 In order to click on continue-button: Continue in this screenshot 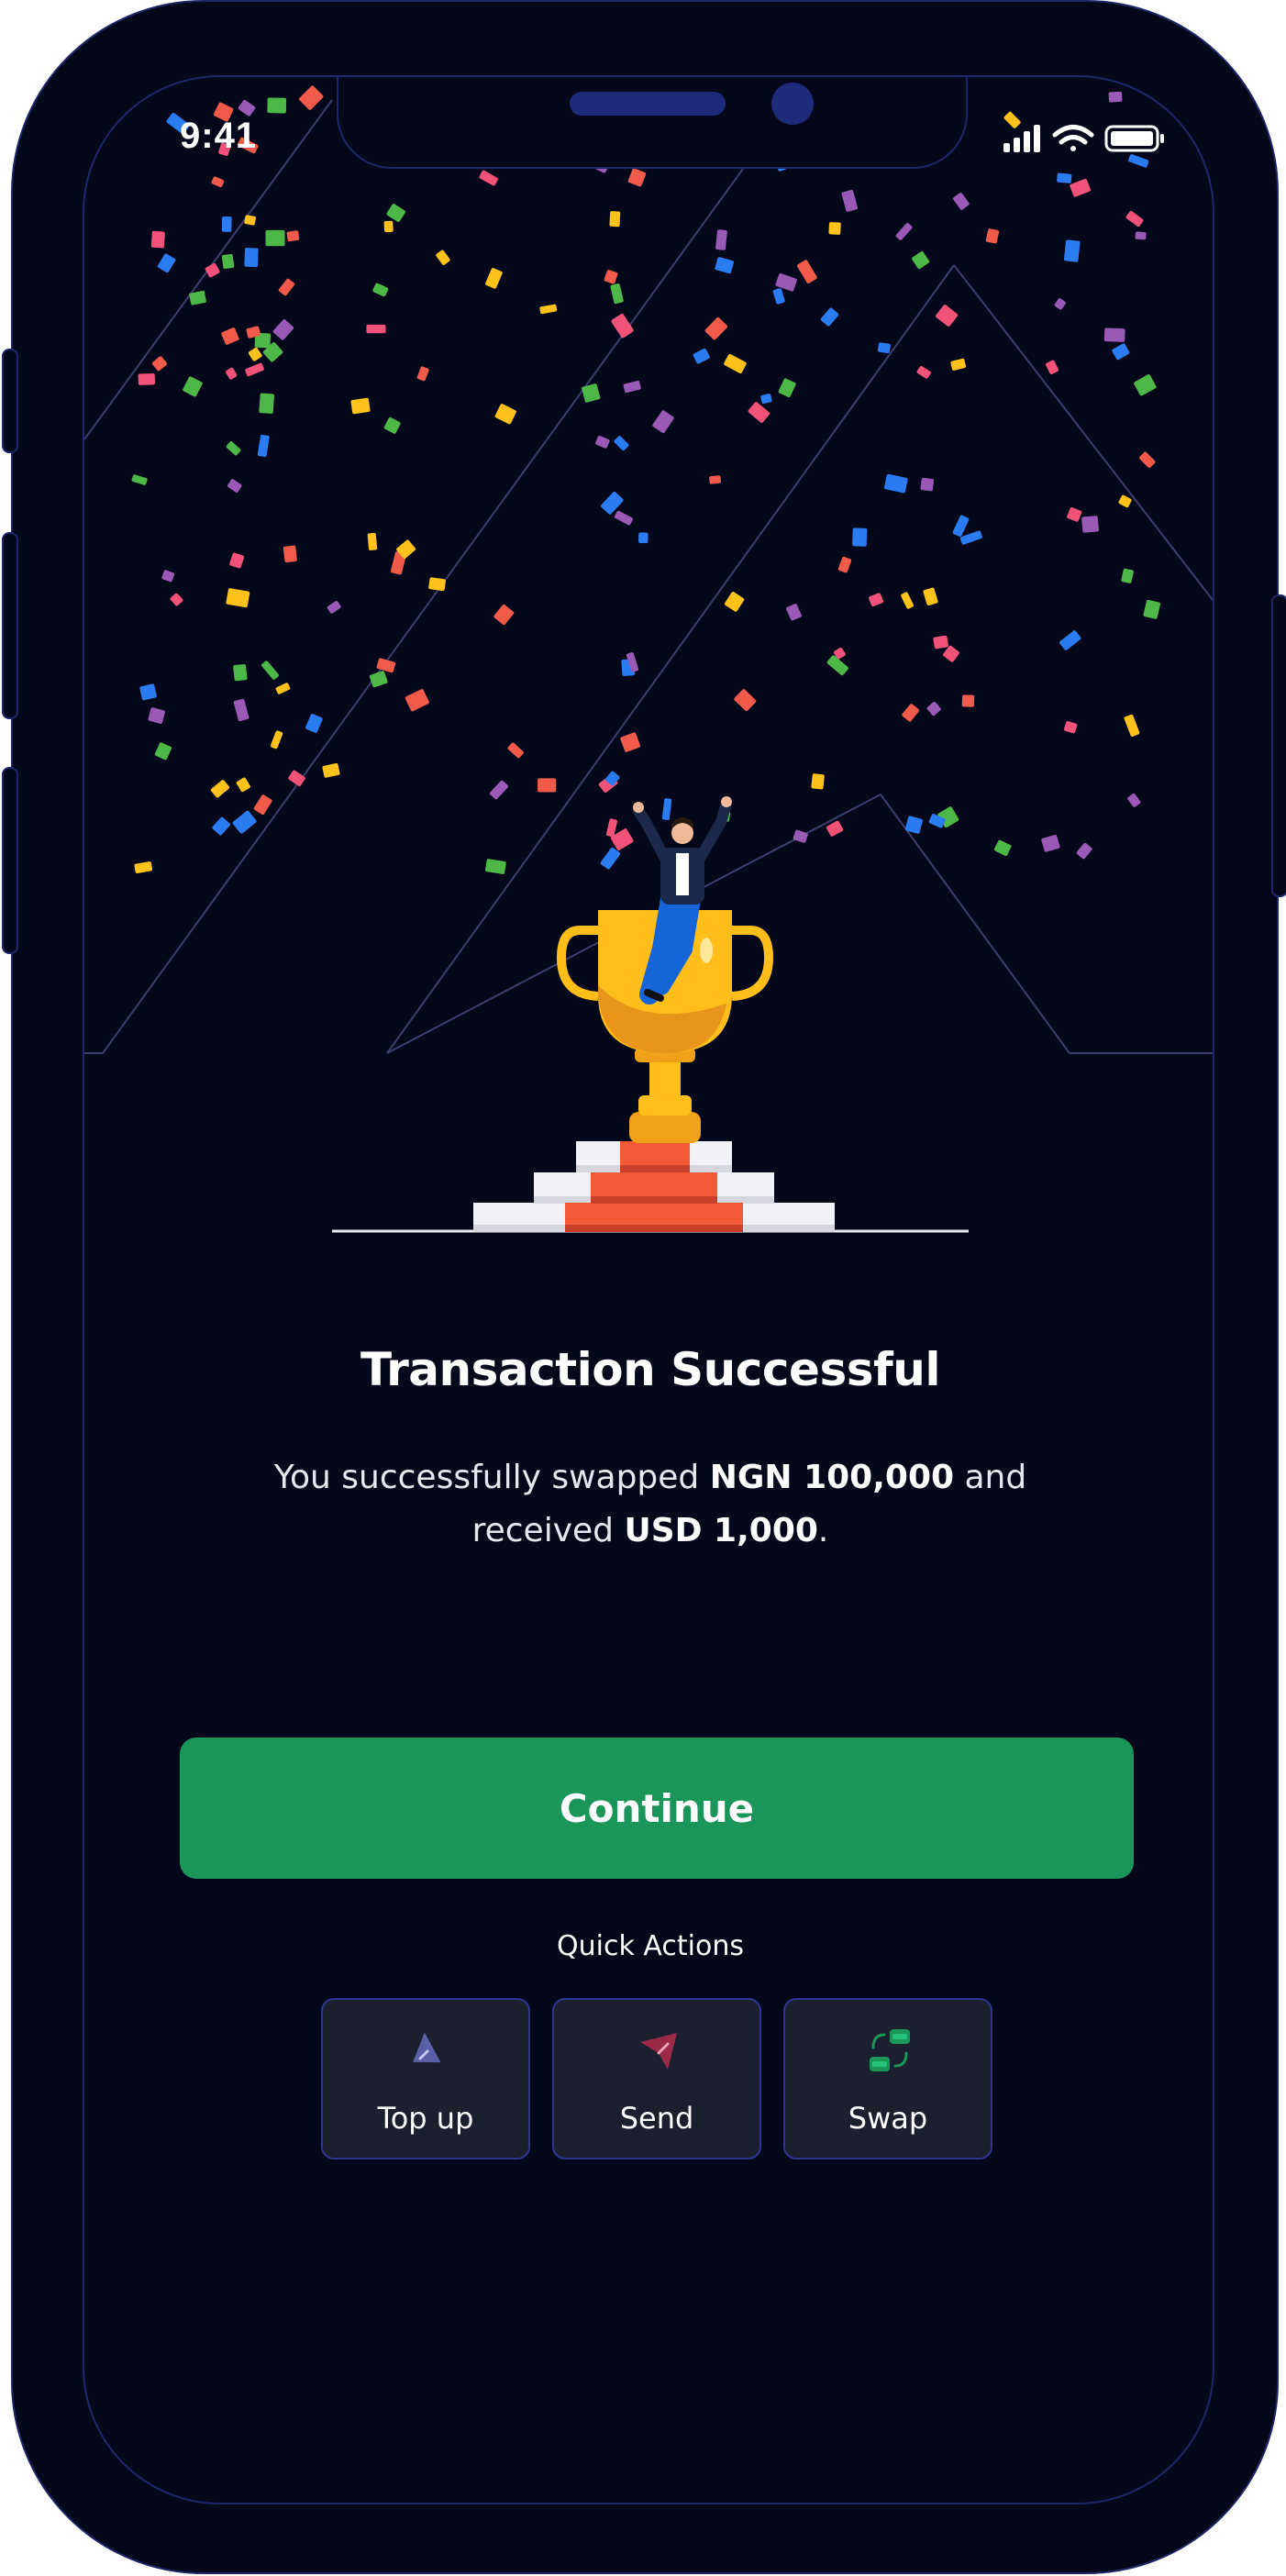, I will do `click(657, 1808)`.